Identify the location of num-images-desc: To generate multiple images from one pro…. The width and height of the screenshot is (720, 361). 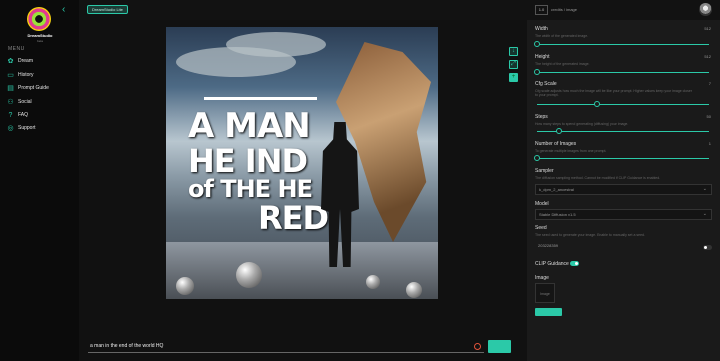
(571, 151).